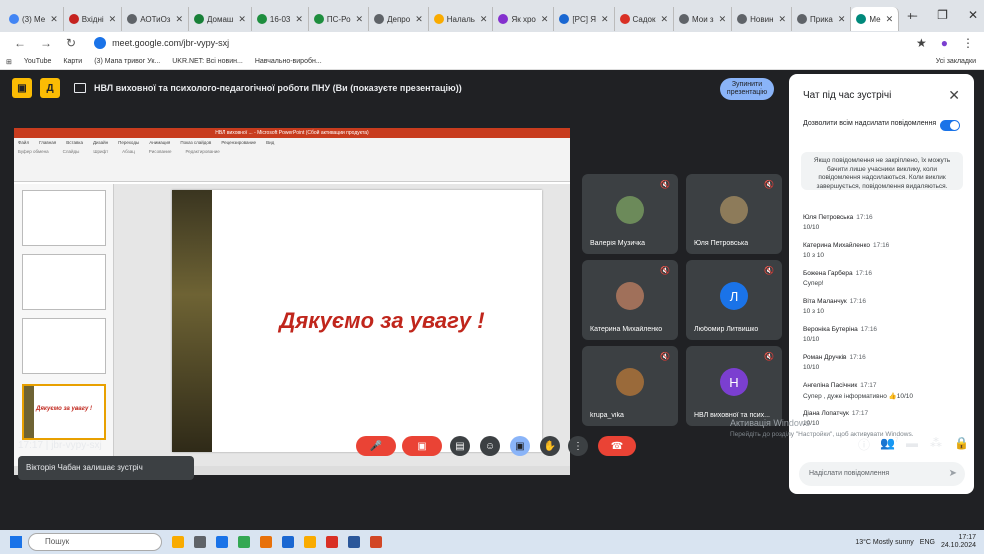 This screenshot has height=554, width=984. What do you see at coordinates (200, 542) in the screenshot?
I see `taskview-icon` at bounding box center [200, 542].